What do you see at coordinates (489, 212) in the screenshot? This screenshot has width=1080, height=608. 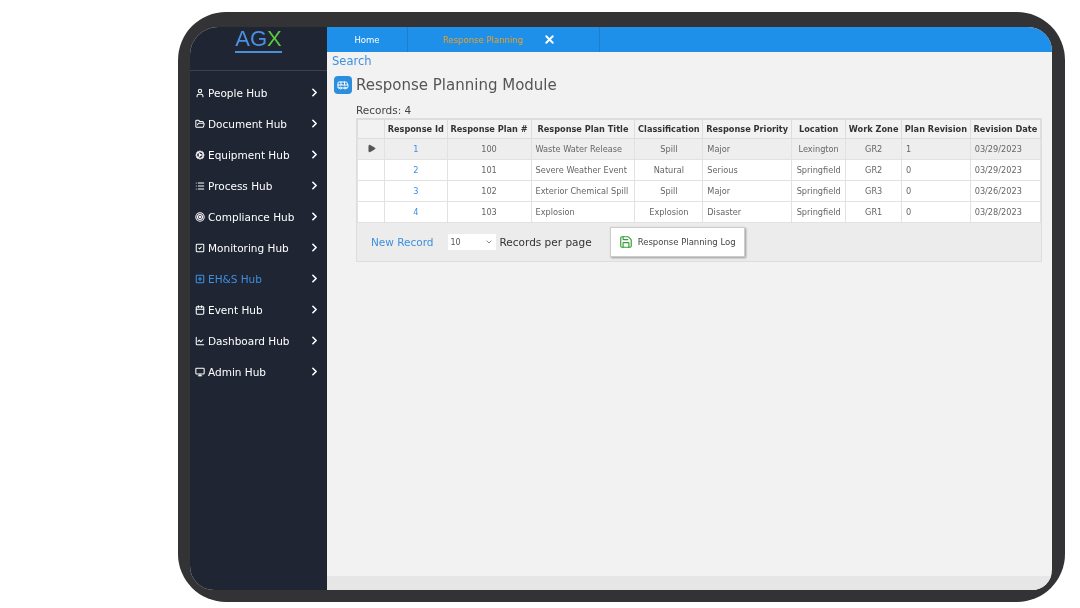 I see `table-cell: 103` at bounding box center [489, 212].